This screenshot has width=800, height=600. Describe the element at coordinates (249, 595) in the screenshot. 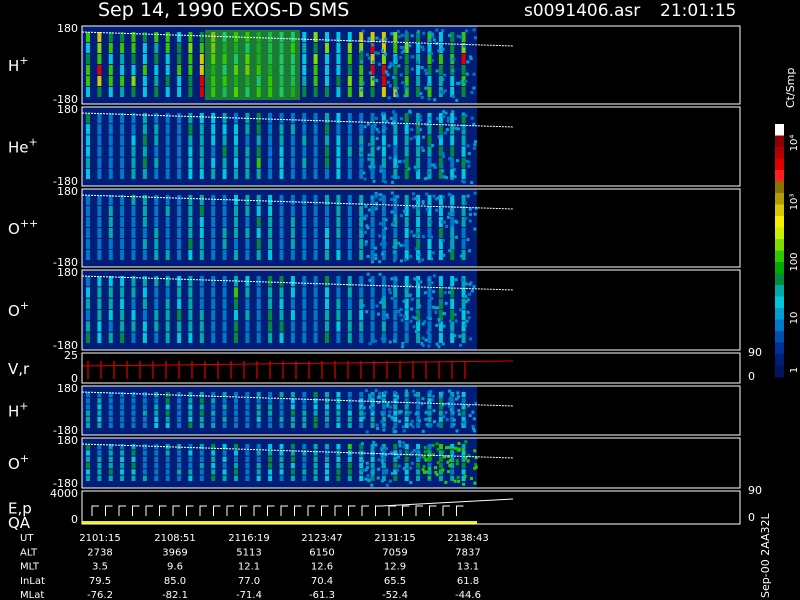

I see `ephemeris-cell: -71.4` at that location.